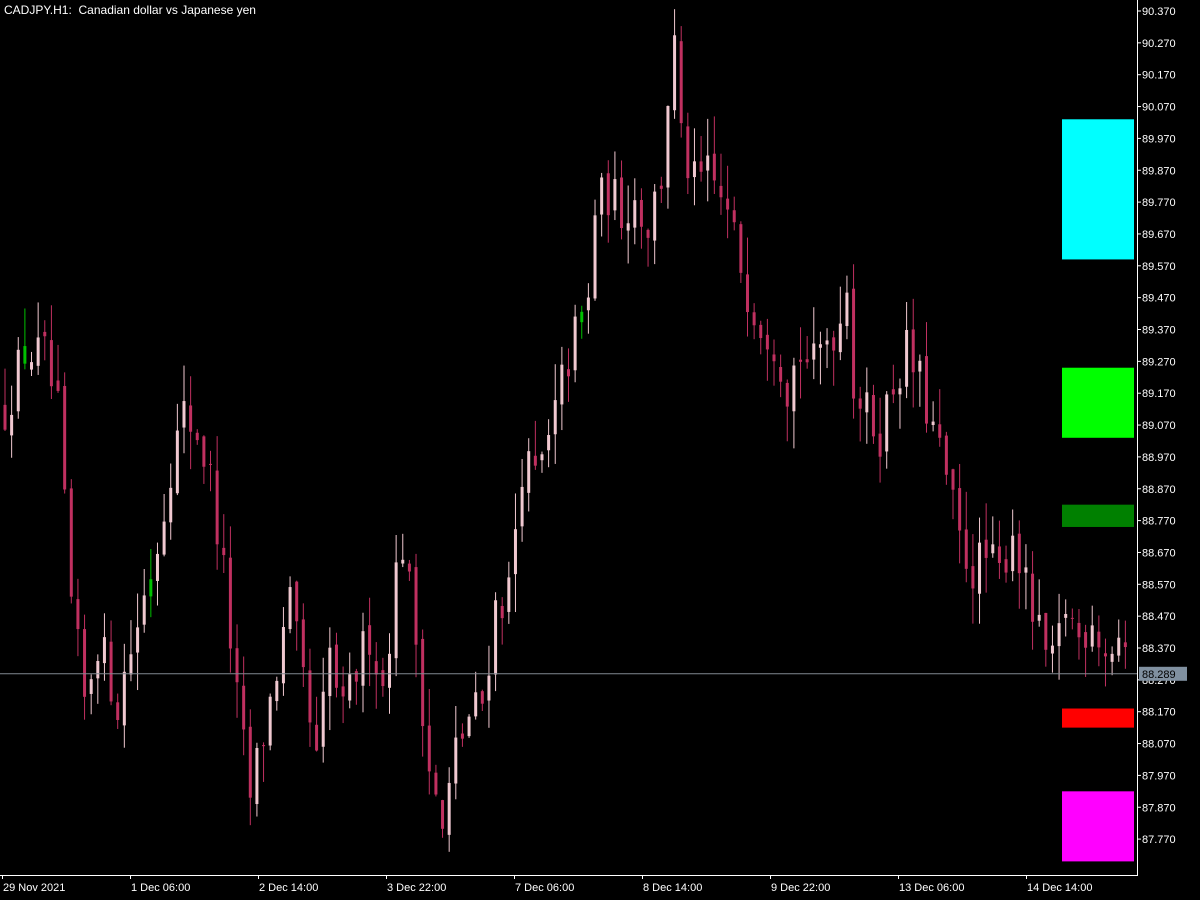  Describe the element at coordinates (1159, 331) in the screenshot. I see `y-tick-label: 89.370` at that location.